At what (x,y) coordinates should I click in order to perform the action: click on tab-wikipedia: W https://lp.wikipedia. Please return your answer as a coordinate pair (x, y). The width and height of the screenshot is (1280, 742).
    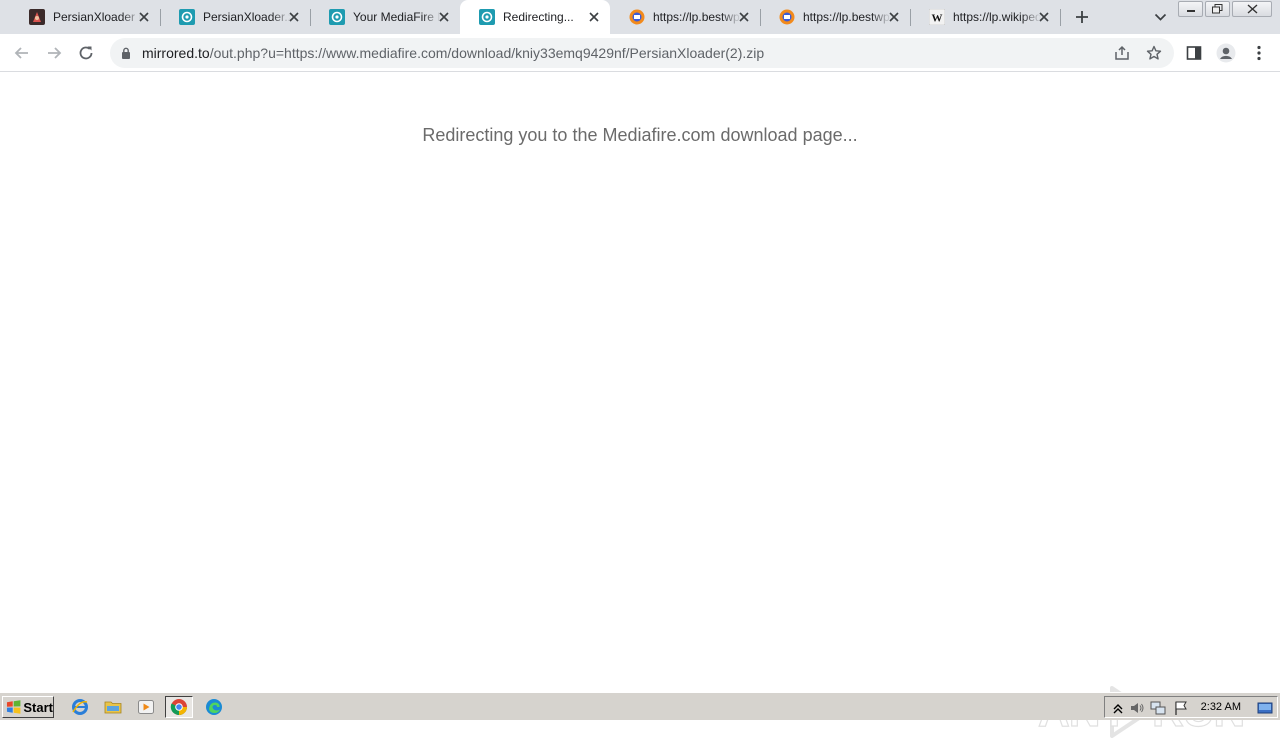
    Looking at the image, I should click on (985, 17).